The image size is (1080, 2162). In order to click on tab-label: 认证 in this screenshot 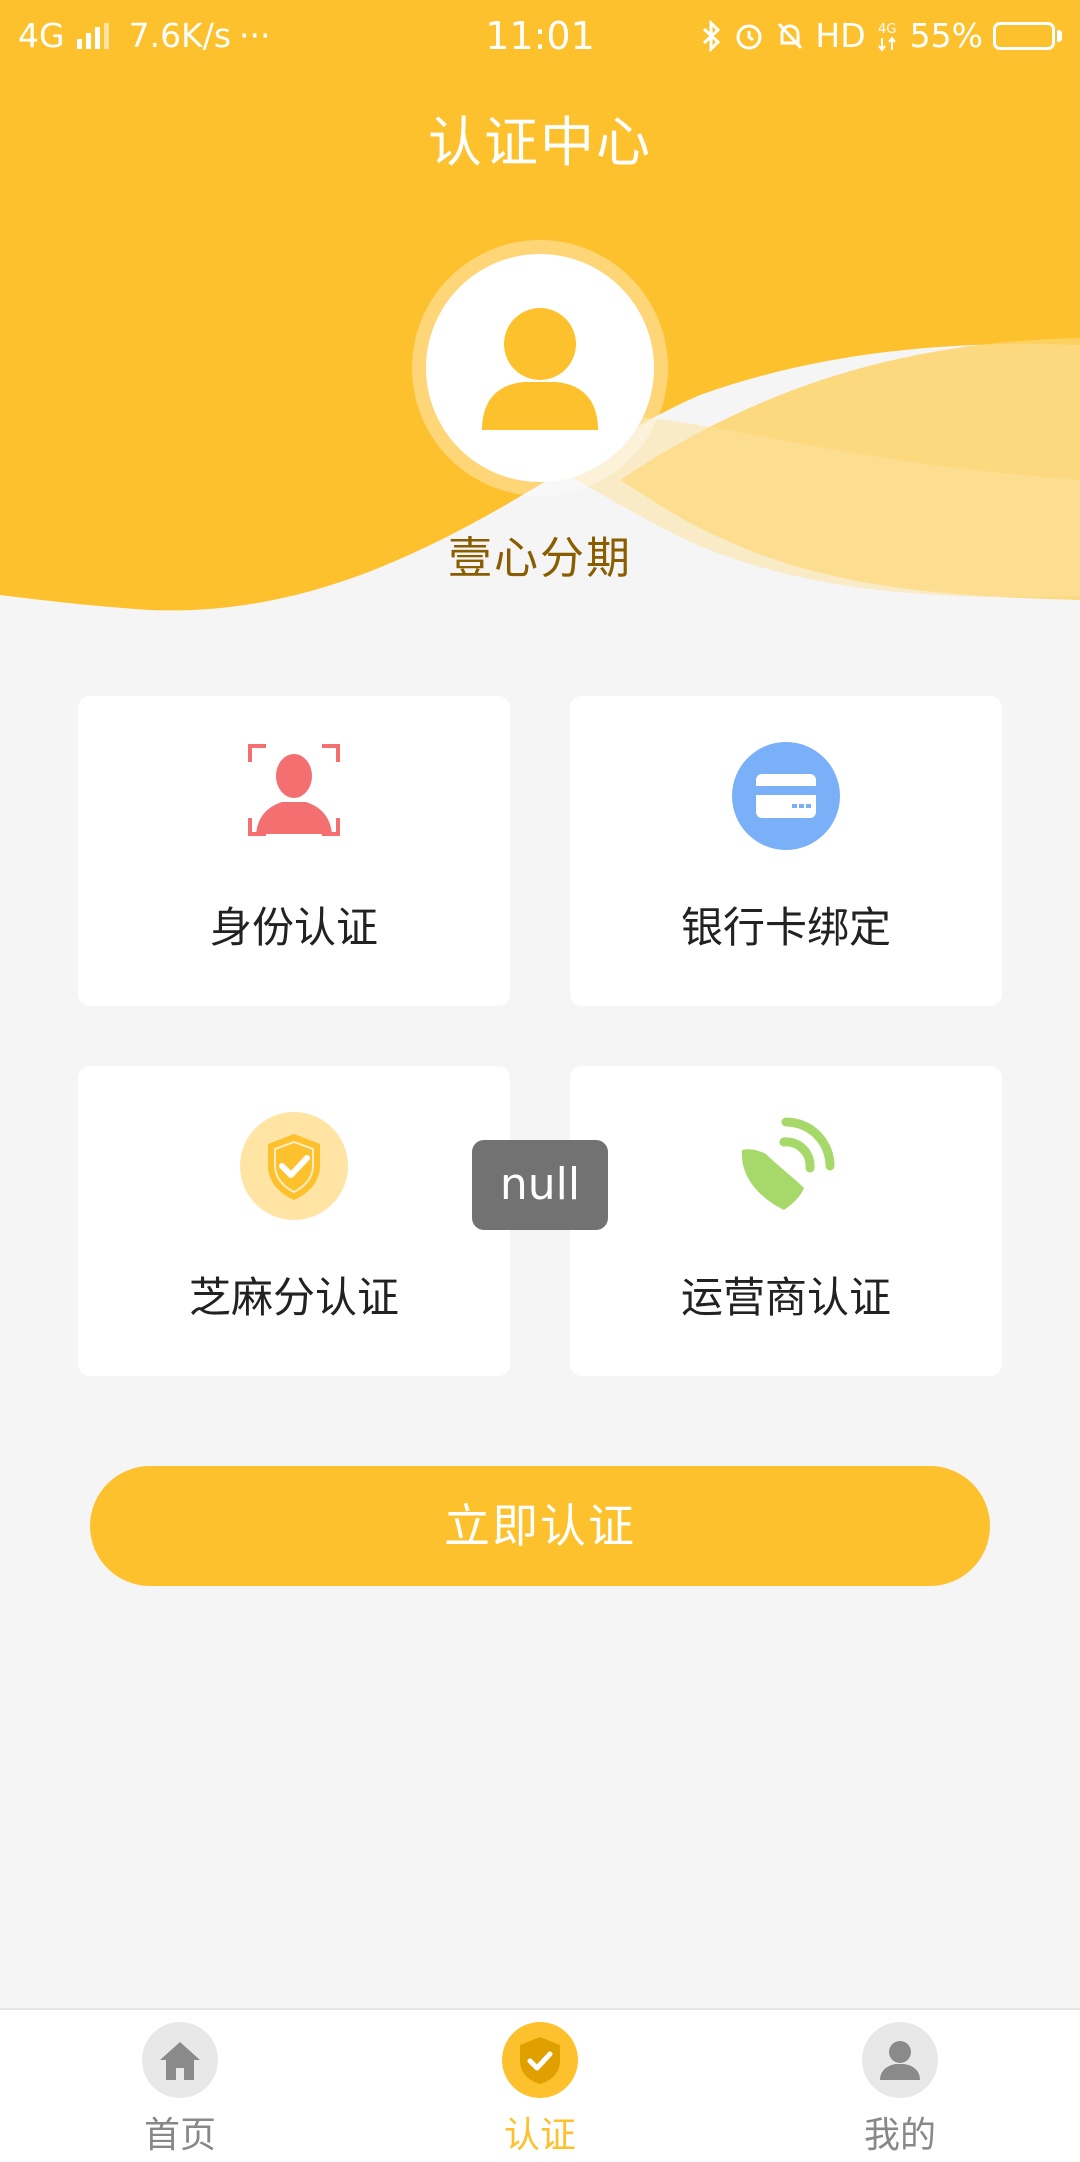, I will do `click(539, 2135)`.